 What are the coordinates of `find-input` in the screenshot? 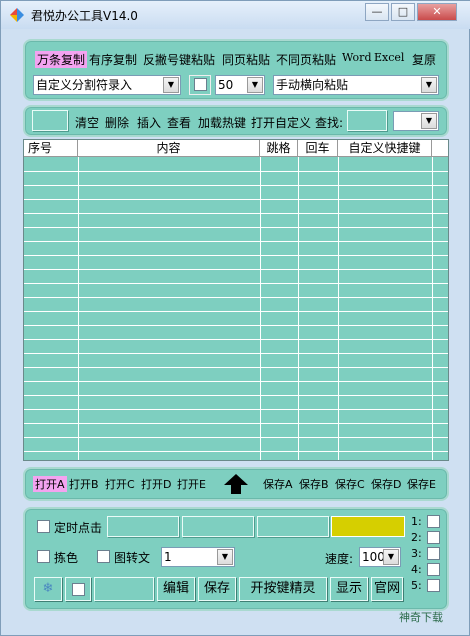 It's located at (367, 120).